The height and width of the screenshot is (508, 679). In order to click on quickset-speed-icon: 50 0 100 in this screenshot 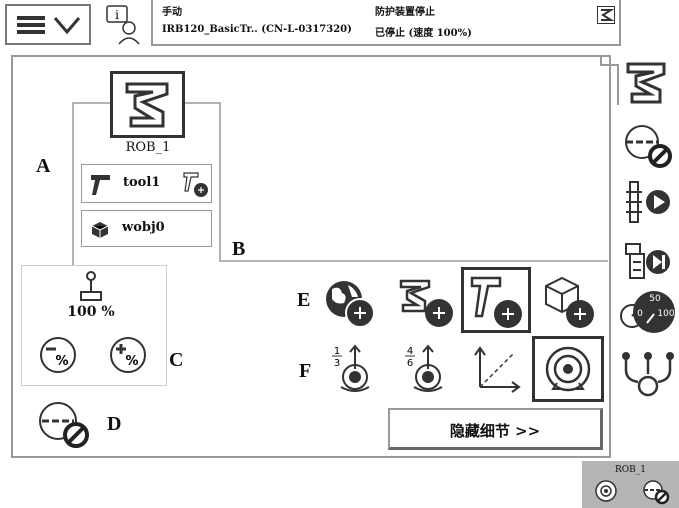, I will do `click(647, 313)`.